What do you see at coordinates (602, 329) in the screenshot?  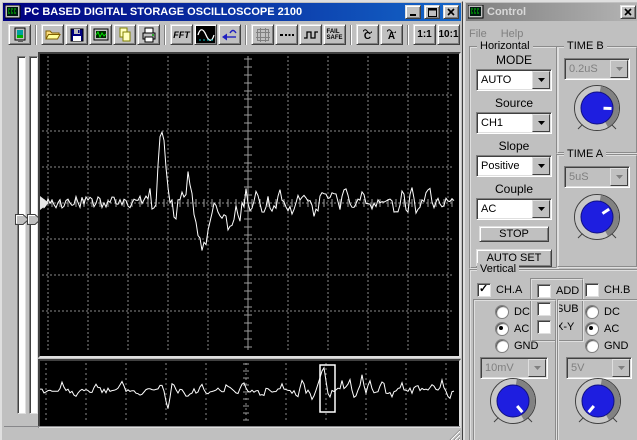 I see `channel-b-ac-radio: AC` at bounding box center [602, 329].